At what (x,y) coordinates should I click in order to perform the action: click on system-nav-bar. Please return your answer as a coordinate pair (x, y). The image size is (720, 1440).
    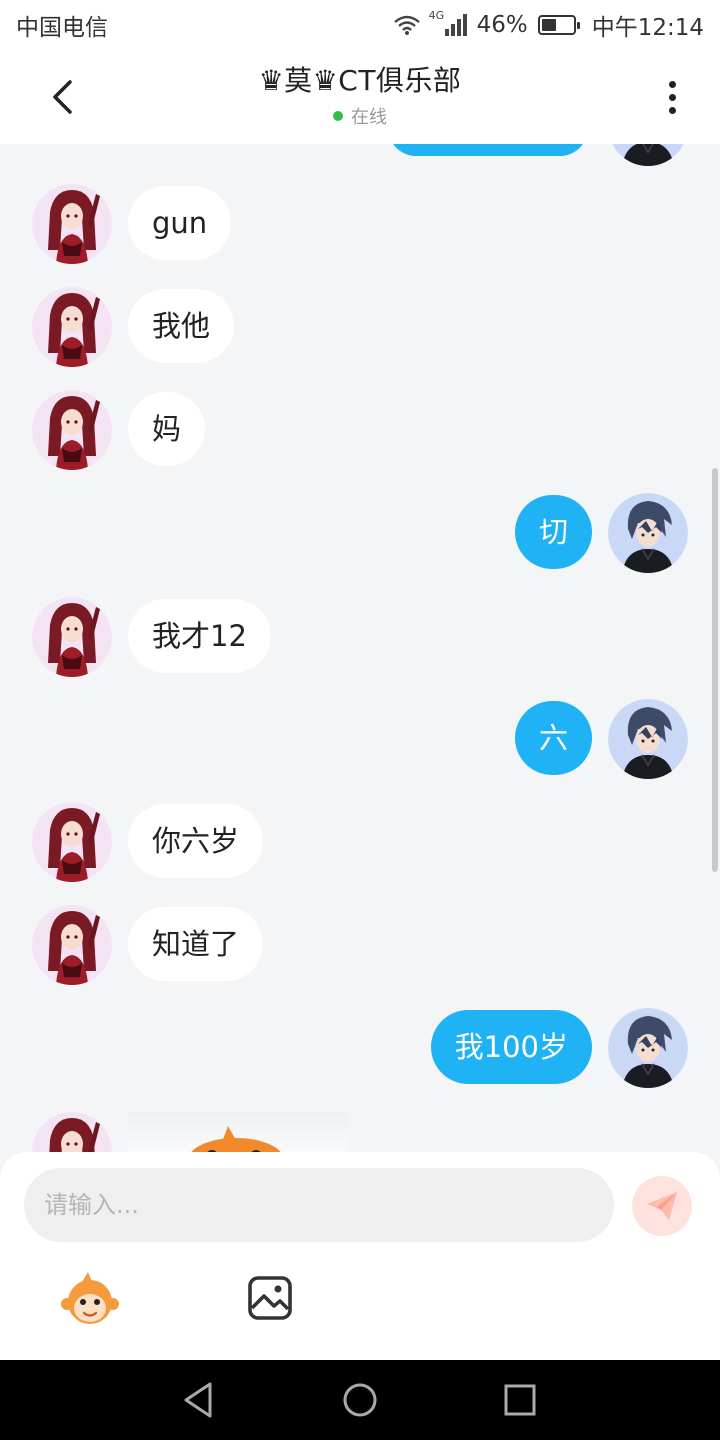
    Looking at the image, I should click on (360, 1400).